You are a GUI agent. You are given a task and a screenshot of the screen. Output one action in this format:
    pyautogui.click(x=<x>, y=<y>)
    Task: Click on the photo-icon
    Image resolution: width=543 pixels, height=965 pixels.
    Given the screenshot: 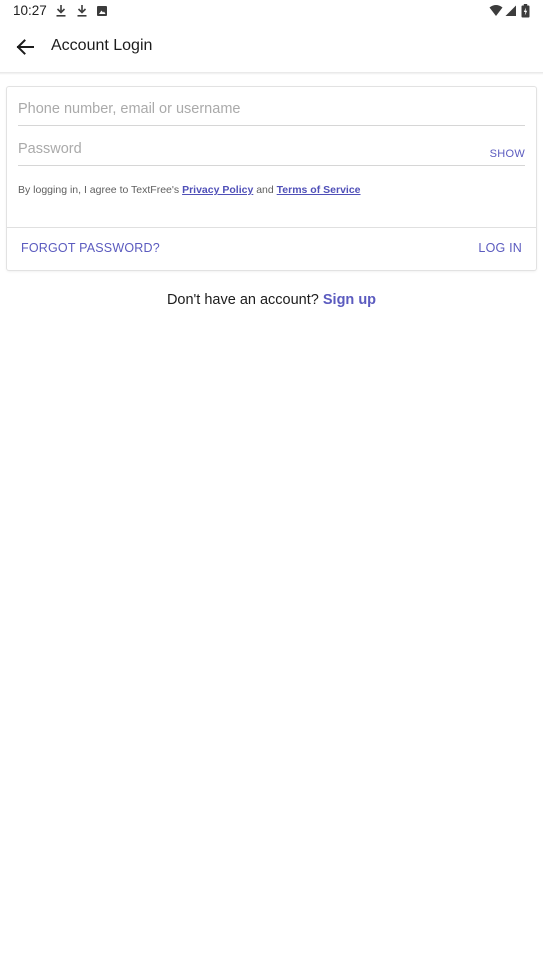 What is the action you would take?
    pyautogui.click(x=102, y=11)
    